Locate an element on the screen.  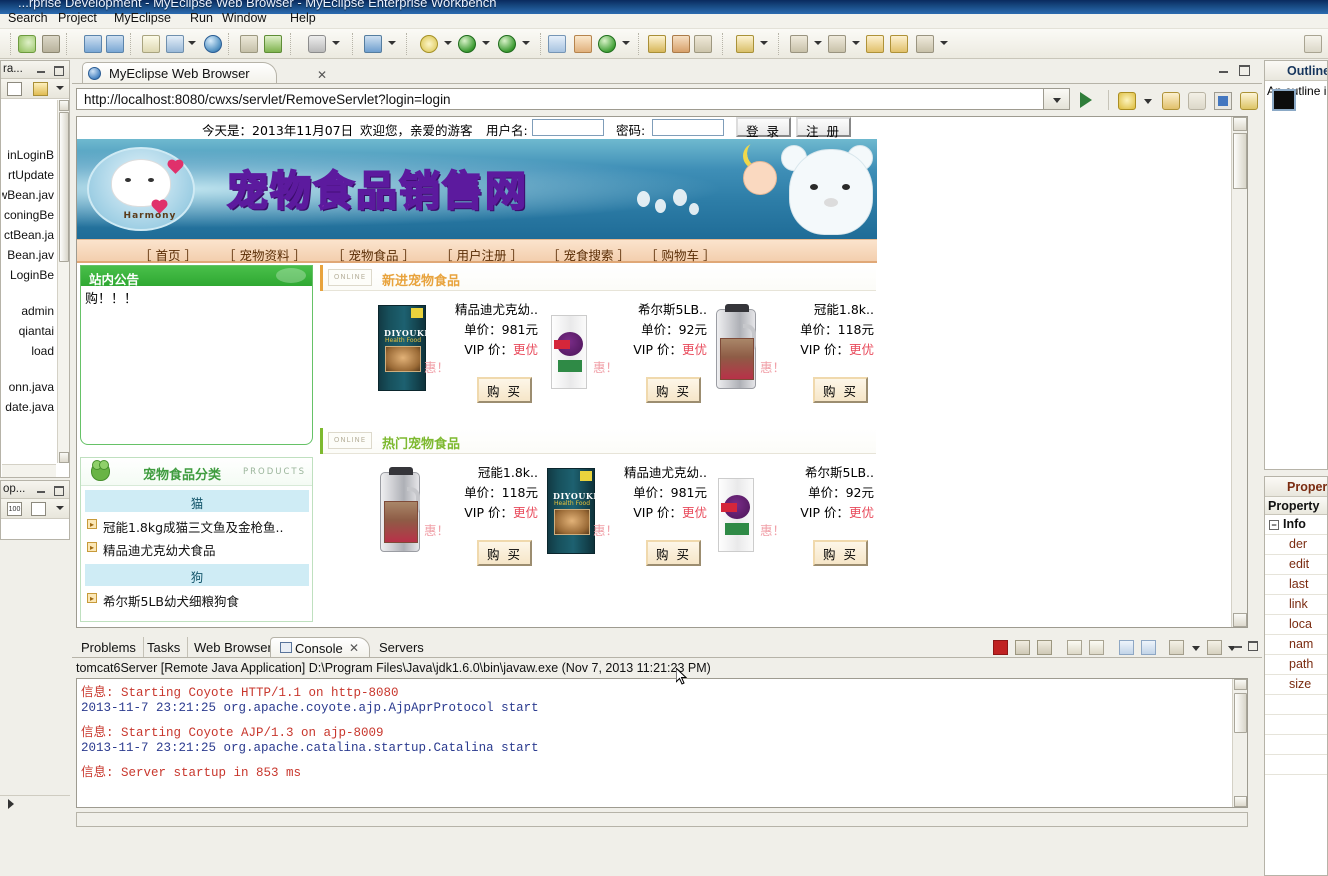
tree-item: qiantai is located at coordinates (36, 331).